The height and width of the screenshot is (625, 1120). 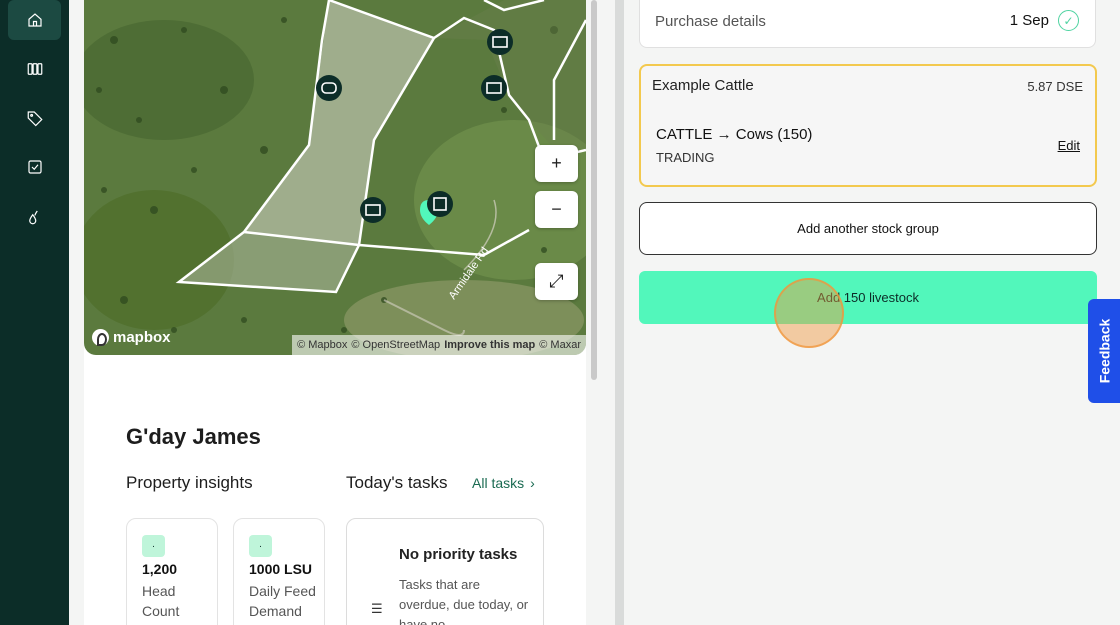 What do you see at coordinates (1069, 145) in the screenshot?
I see `edit-stock-group-link: Edit` at bounding box center [1069, 145].